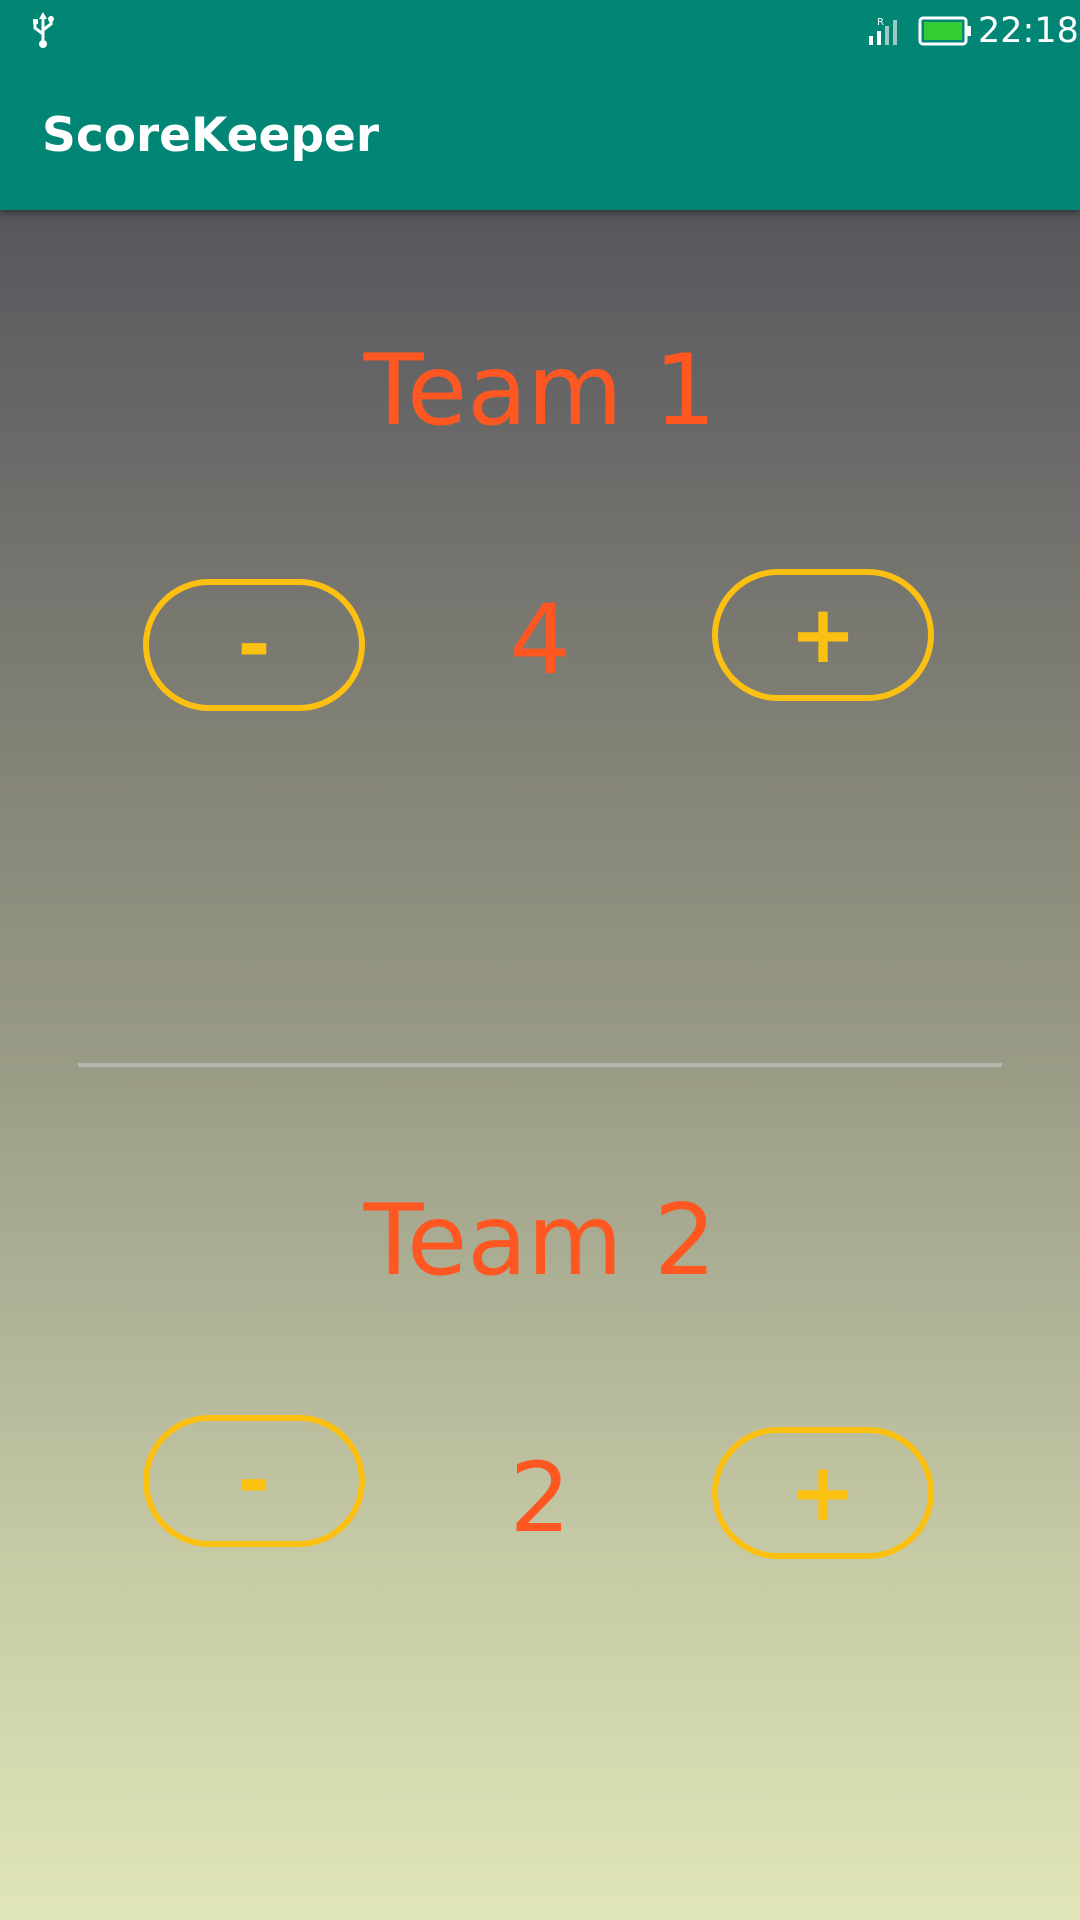 The image size is (1080, 1920). Describe the element at coordinates (540, 136) in the screenshot. I see `app-bar: ScoreKeeper` at that location.